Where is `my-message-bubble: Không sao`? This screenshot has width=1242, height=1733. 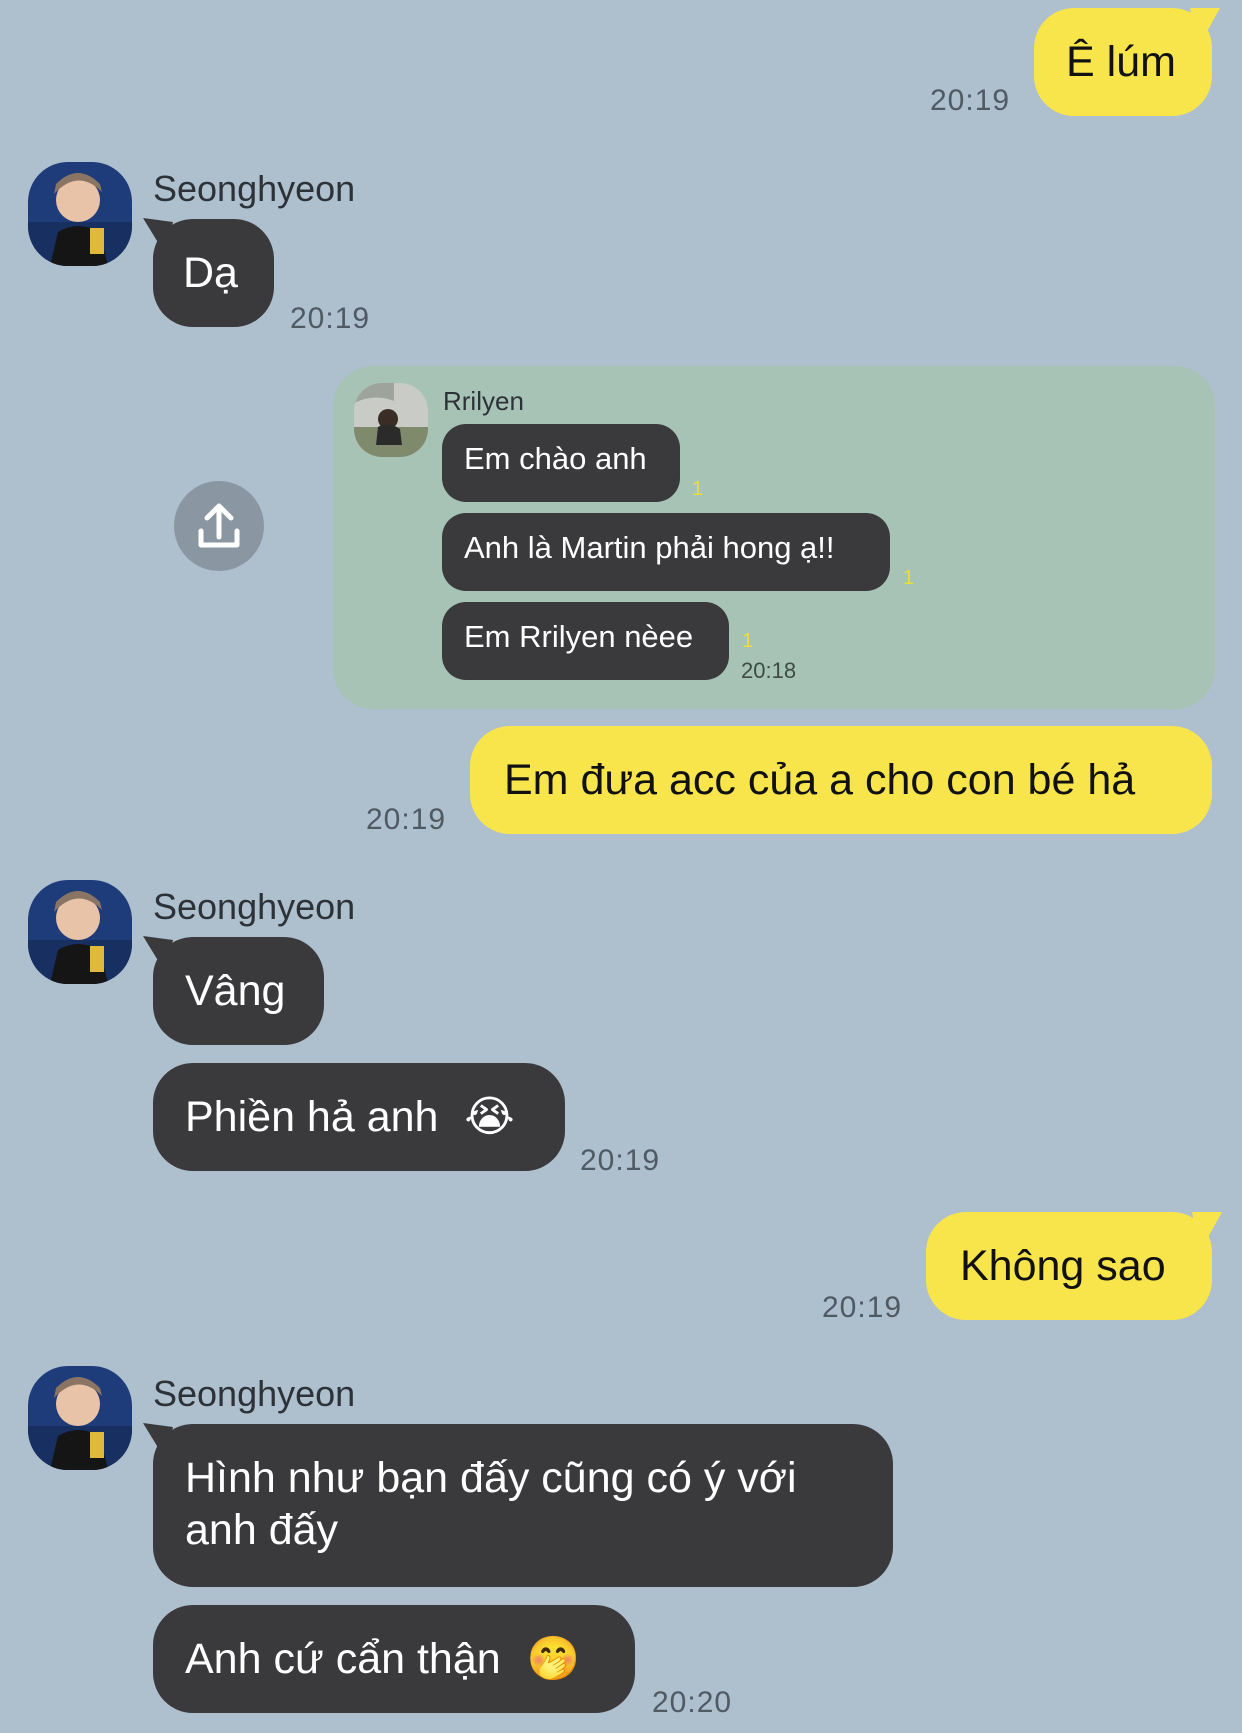
my-message-bubble: Không sao is located at coordinates (1069, 1266).